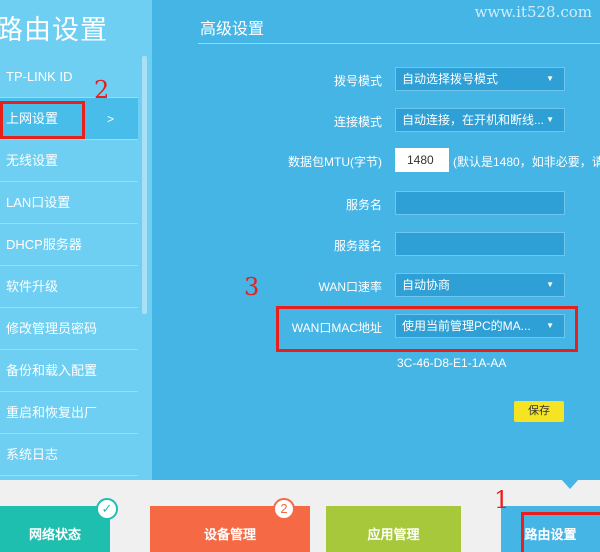 This screenshot has width=600, height=552. I want to click on sidebar-item-system-log: 系统日志, so click(69, 455).